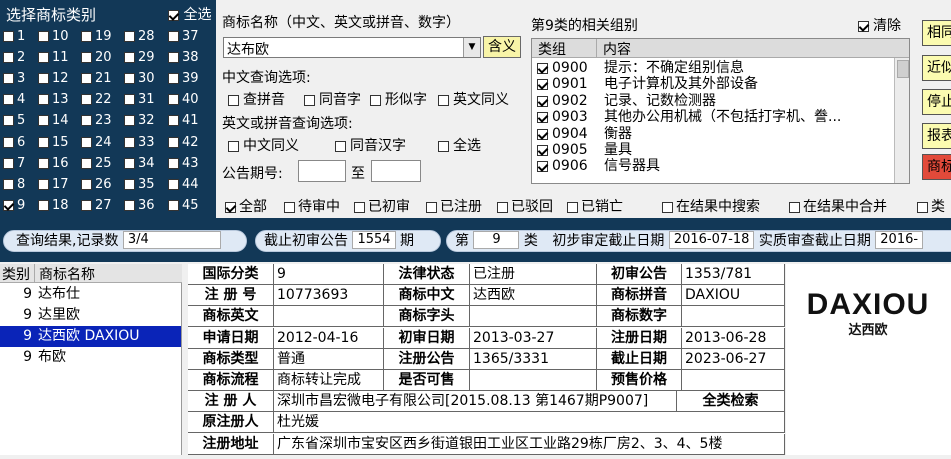  What do you see at coordinates (502, 47) in the screenshot?
I see `meaning-button: 含义` at bounding box center [502, 47].